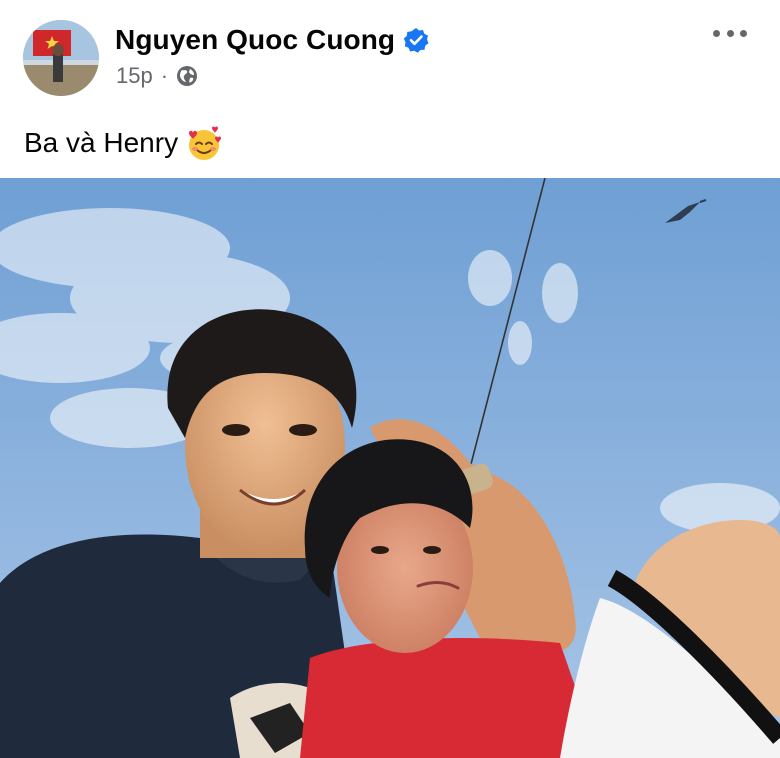 Image resolution: width=780 pixels, height=758 pixels. I want to click on smiling-face-with-hearts-emoji, so click(204, 143).